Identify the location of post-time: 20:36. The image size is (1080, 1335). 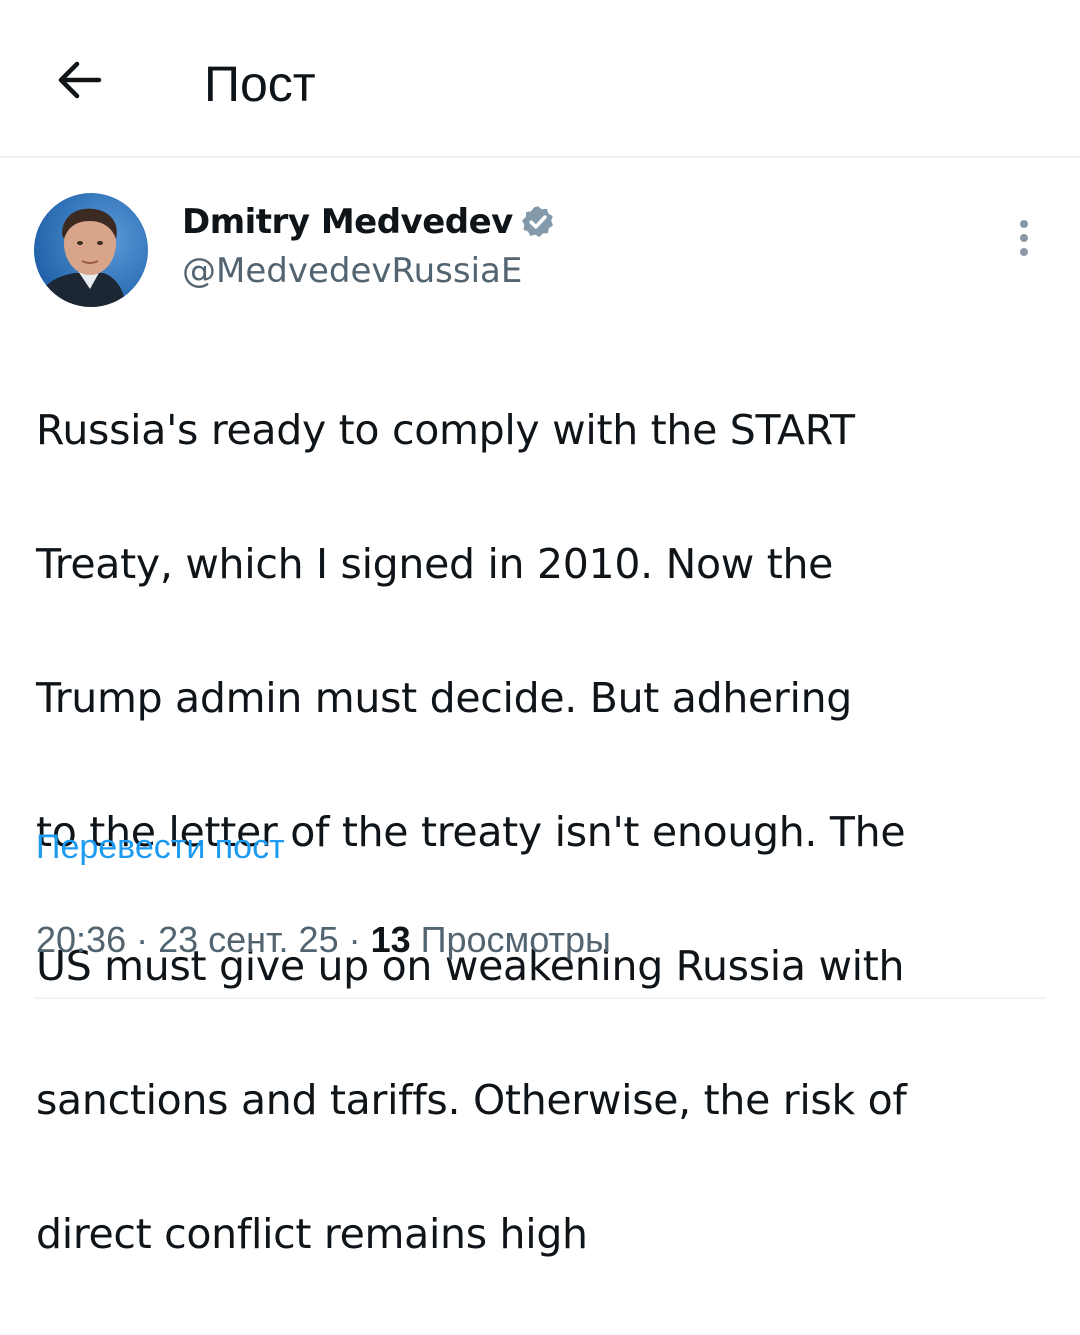
(81, 939).